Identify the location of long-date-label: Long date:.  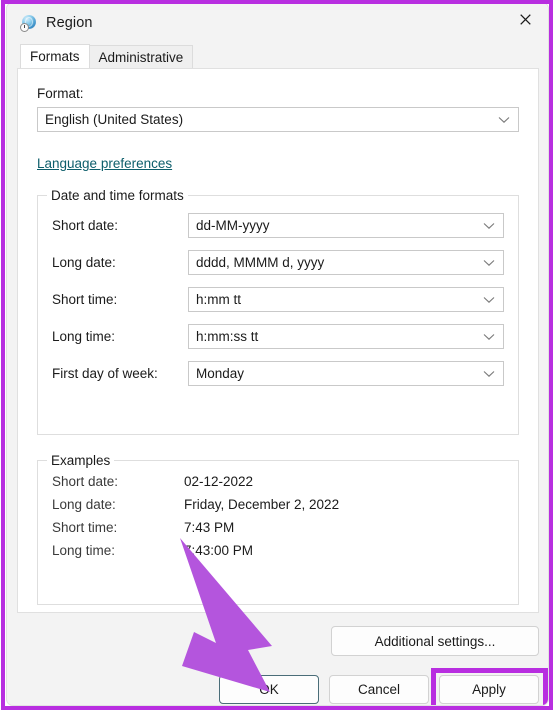
(84, 262).